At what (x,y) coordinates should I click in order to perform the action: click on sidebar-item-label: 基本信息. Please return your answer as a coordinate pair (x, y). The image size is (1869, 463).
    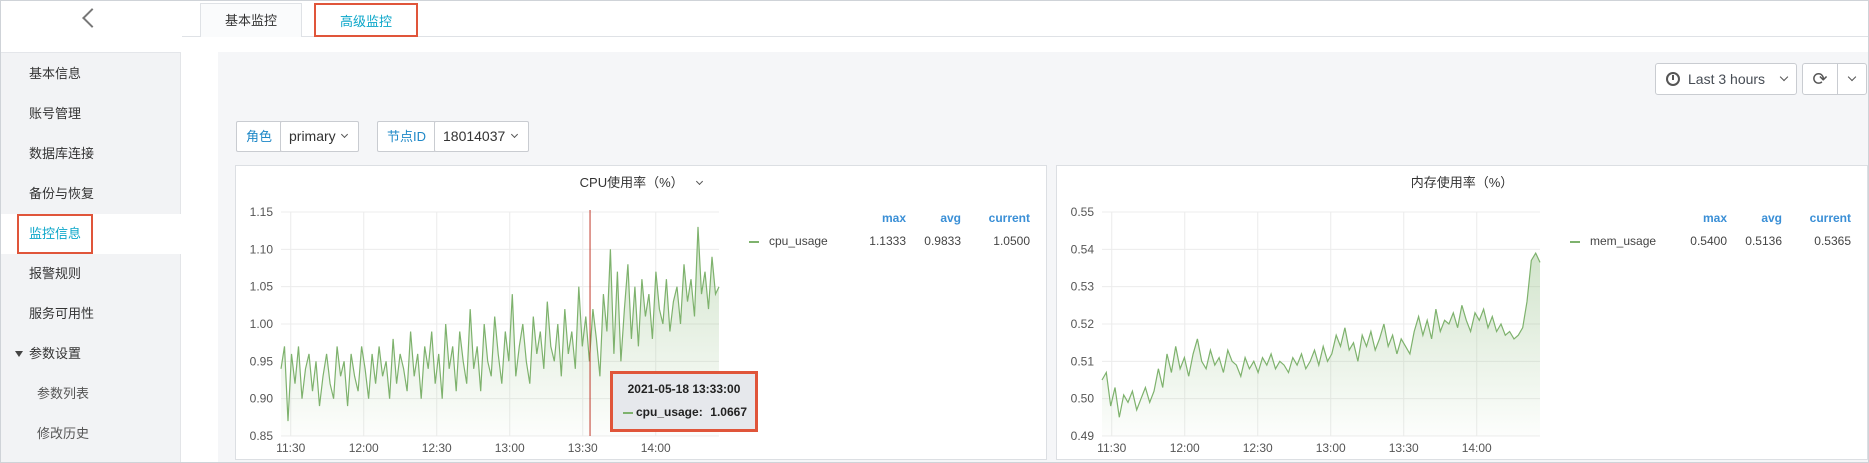
    Looking at the image, I should click on (55, 73).